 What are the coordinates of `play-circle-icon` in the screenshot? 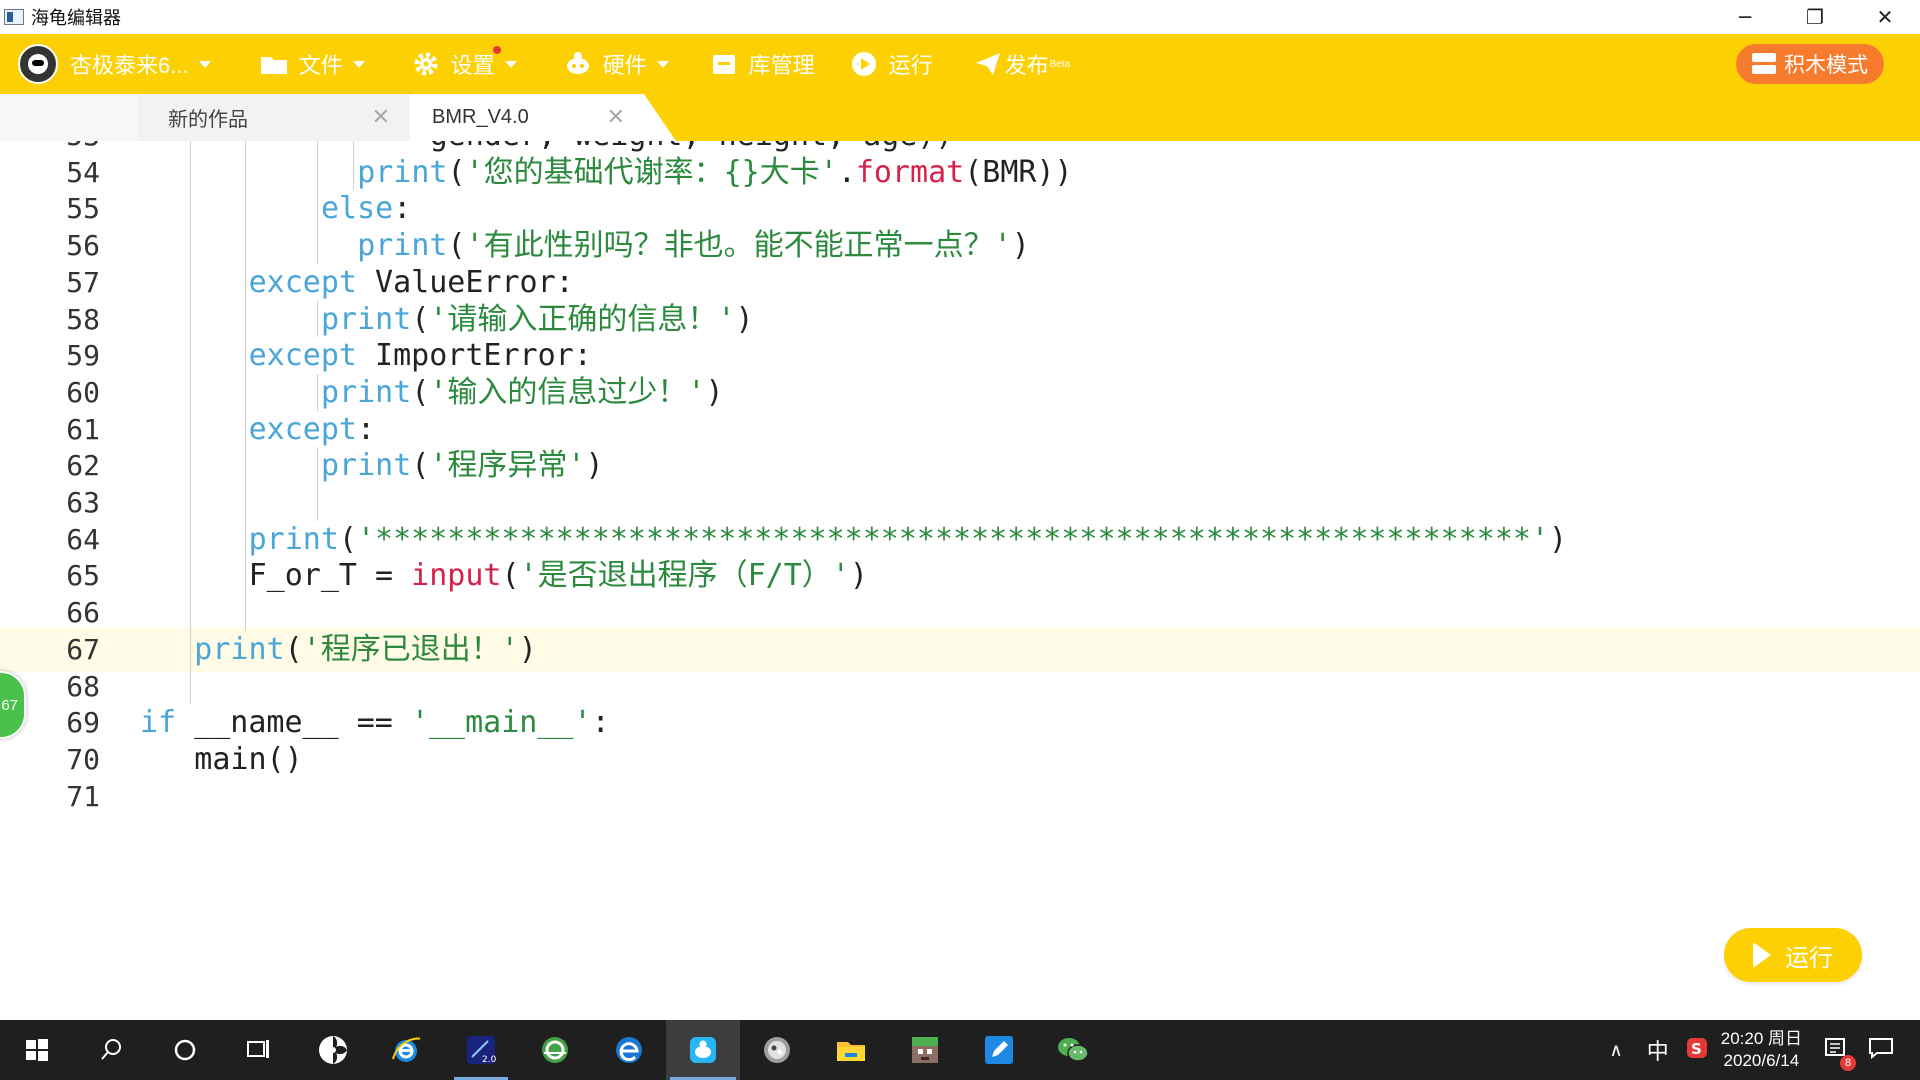 It's located at (864, 64).